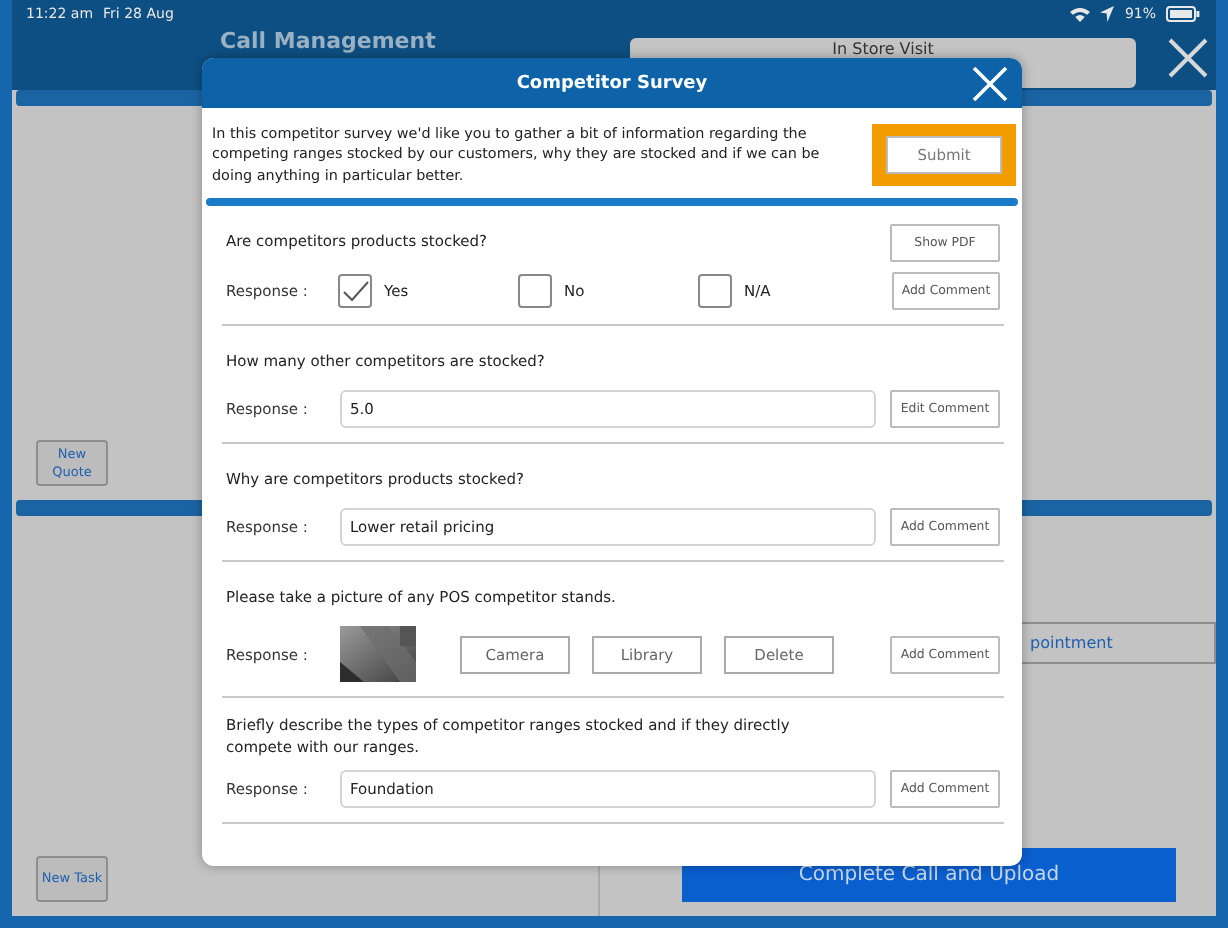 The image size is (1228, 928). What do you see at coordinates (329, 41) in the screenshot?
I see `screen-title: Call Management` at bounding box center [329, 41].